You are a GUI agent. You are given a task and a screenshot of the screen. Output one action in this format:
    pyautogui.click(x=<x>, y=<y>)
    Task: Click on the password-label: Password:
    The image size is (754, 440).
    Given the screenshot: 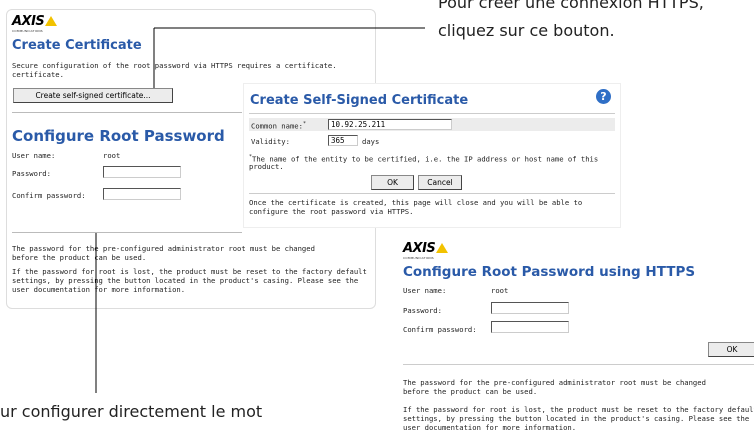 What is the action you would take?
    pyautogui.click(x=31, y=173)
    